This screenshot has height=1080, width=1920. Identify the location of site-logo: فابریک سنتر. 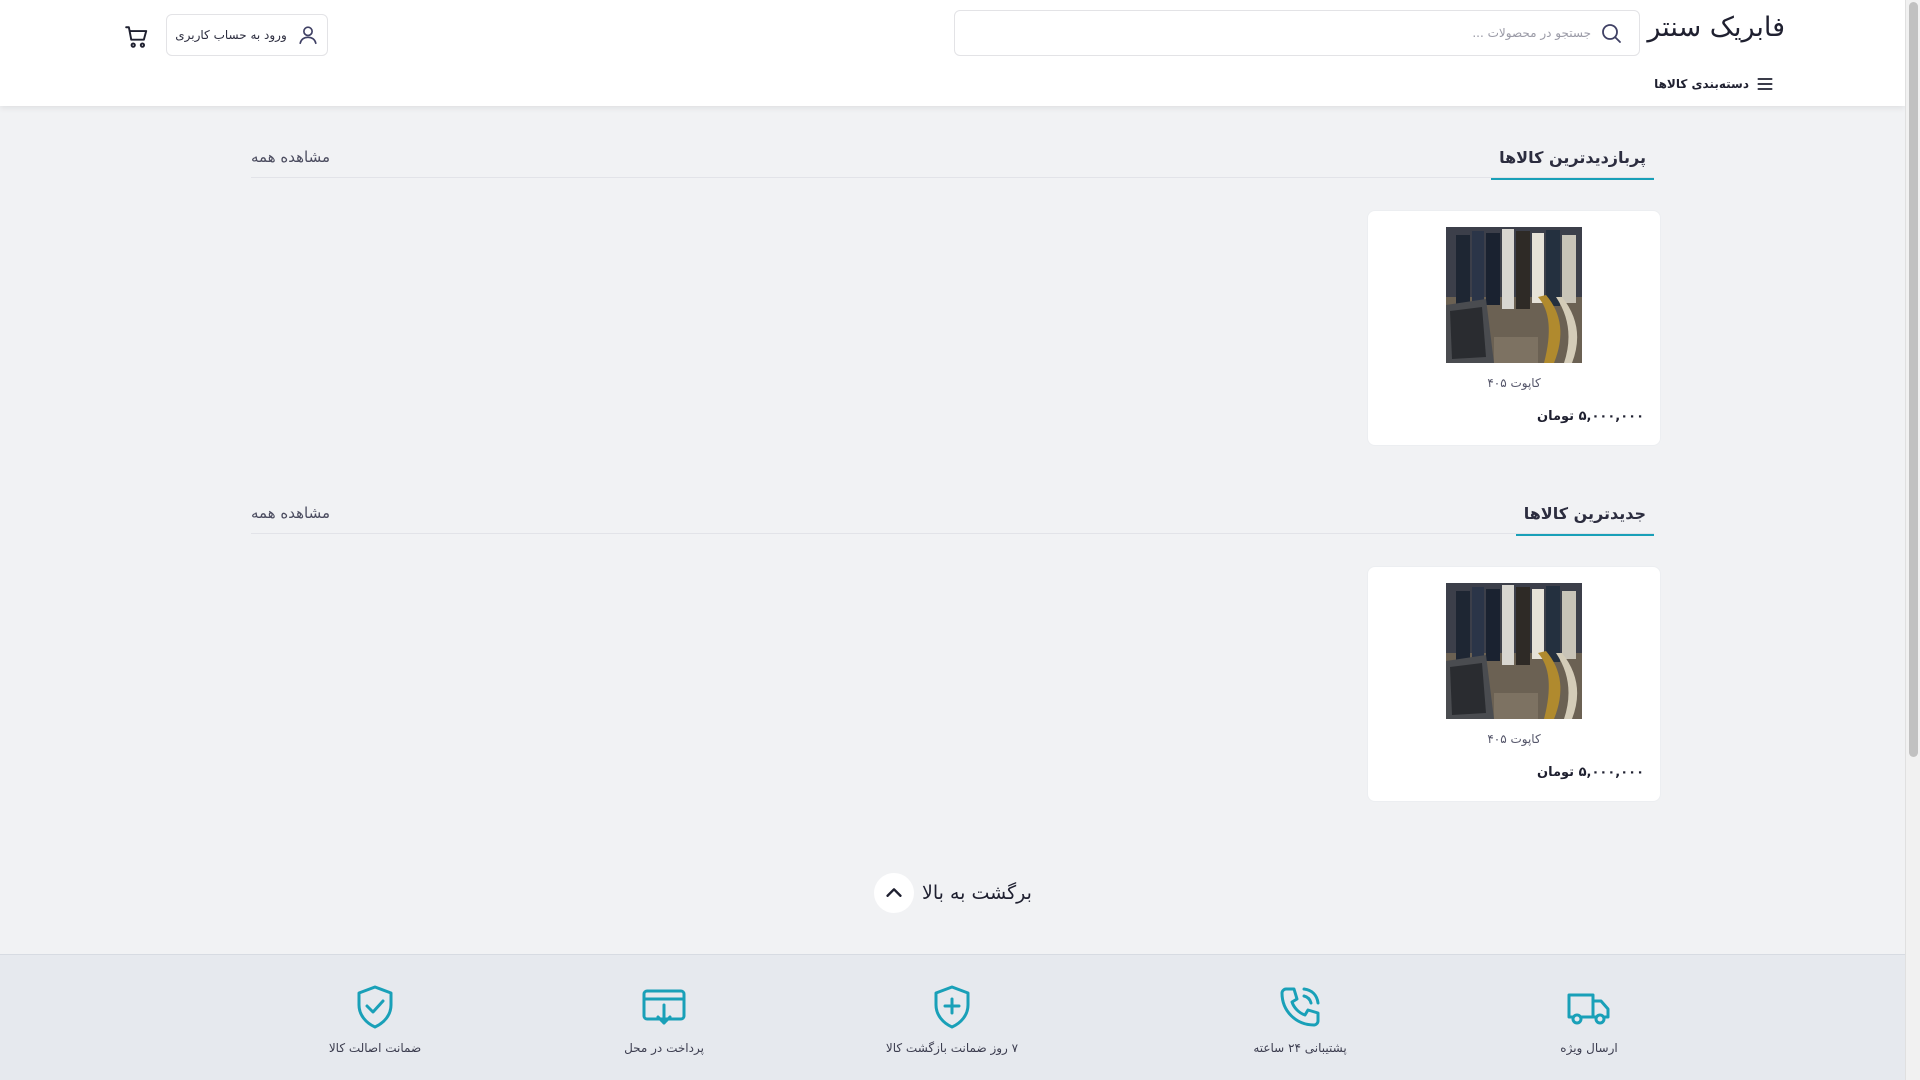
(1716, 27).